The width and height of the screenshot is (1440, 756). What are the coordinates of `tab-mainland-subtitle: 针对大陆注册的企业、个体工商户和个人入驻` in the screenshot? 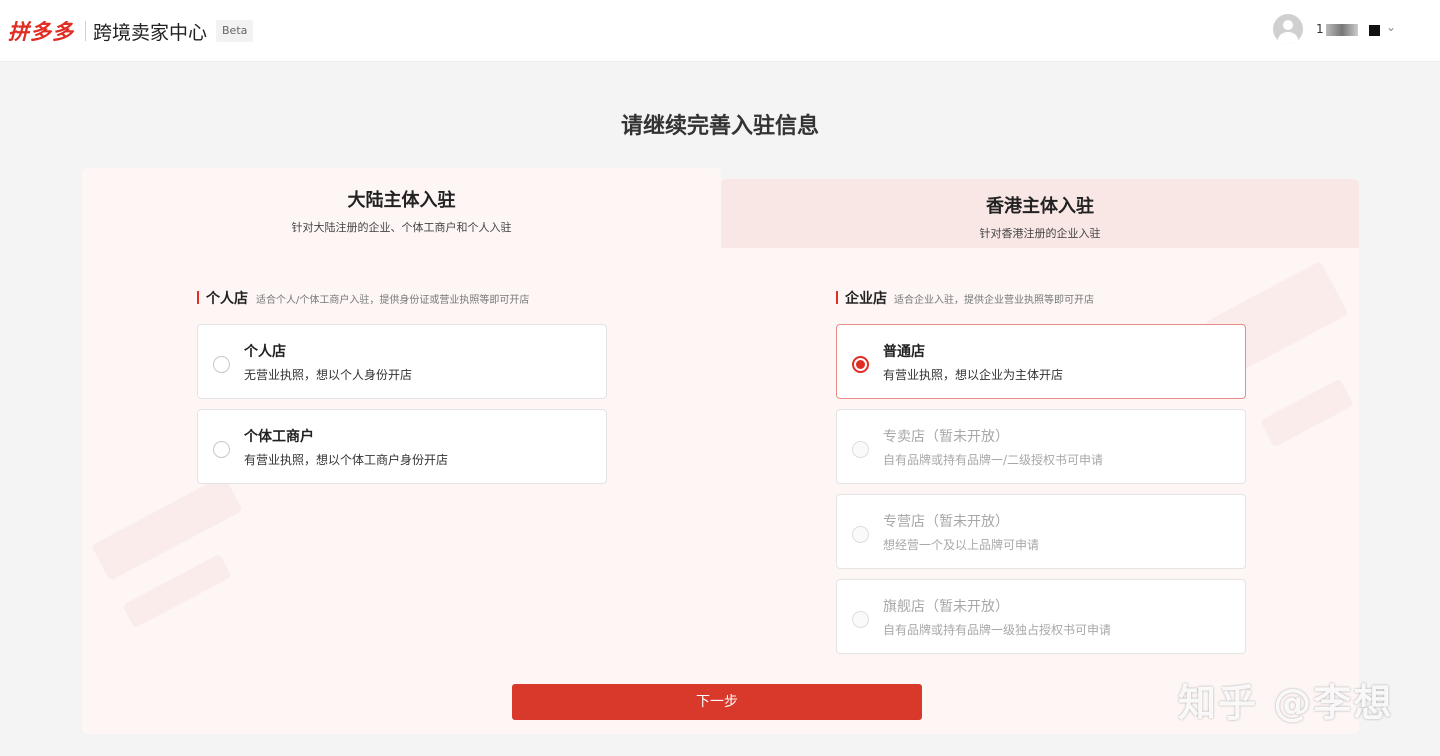 It's located at (401, 227).